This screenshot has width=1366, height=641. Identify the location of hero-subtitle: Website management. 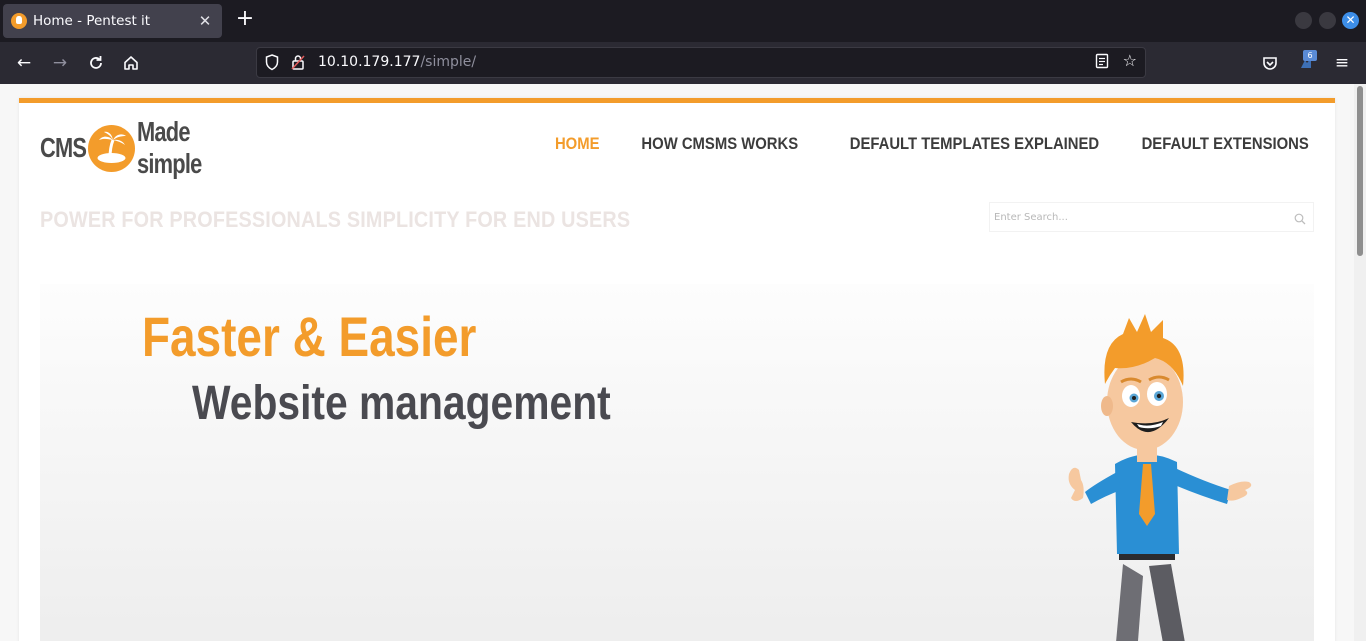
(401, 403).